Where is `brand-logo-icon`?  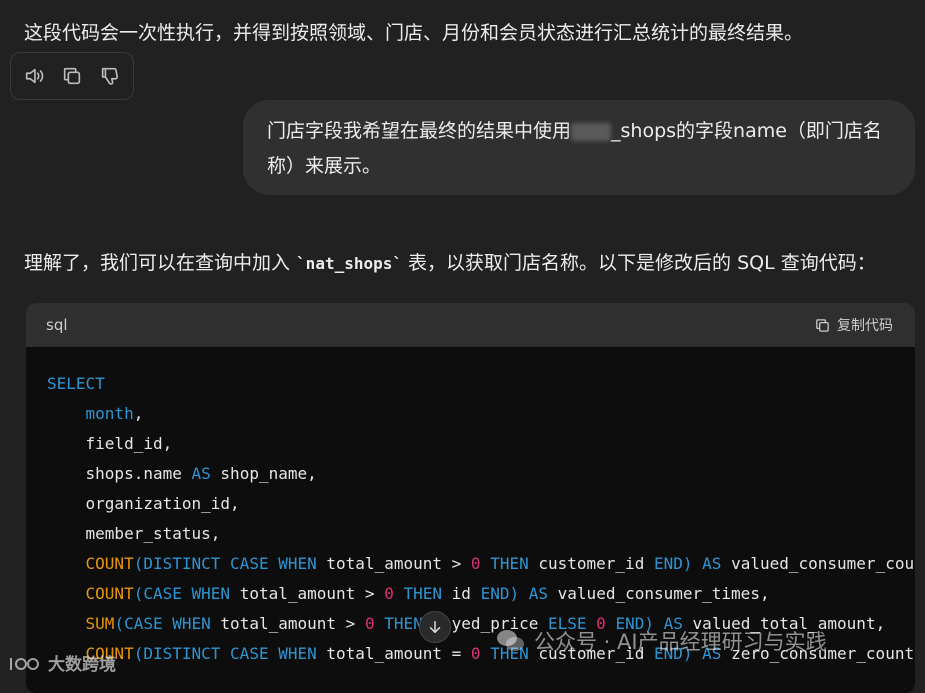
brand-logo-icon is located at coordinates (24, 663).